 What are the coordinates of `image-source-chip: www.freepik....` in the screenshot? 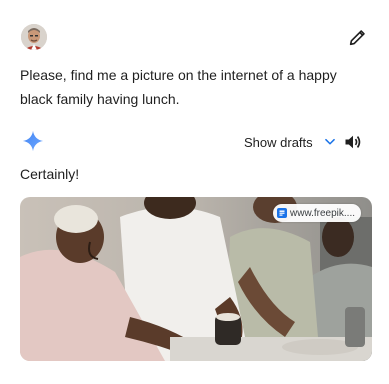 It's located at (317, 213).